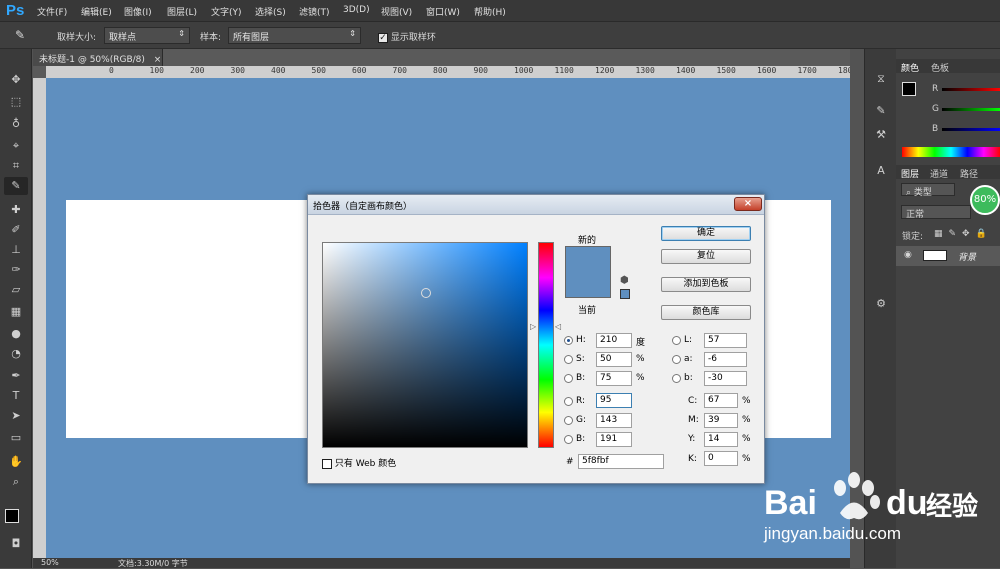  I want to click on radio-h, so click(568, 340).